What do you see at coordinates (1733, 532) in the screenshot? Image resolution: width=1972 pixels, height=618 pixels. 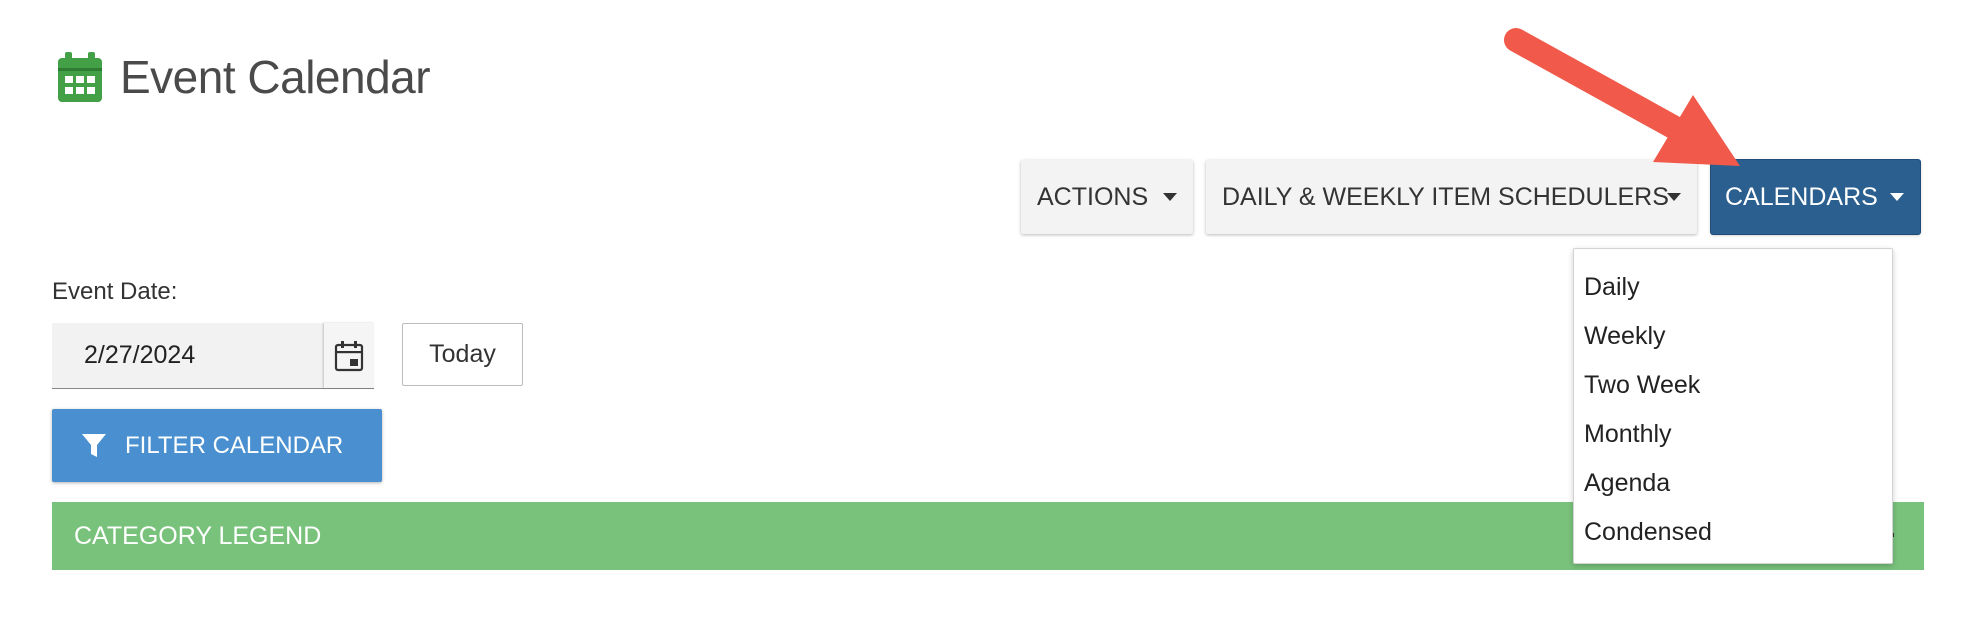 I see `menu-item-condensed: Condensed` at bounding box center [1733, 532].